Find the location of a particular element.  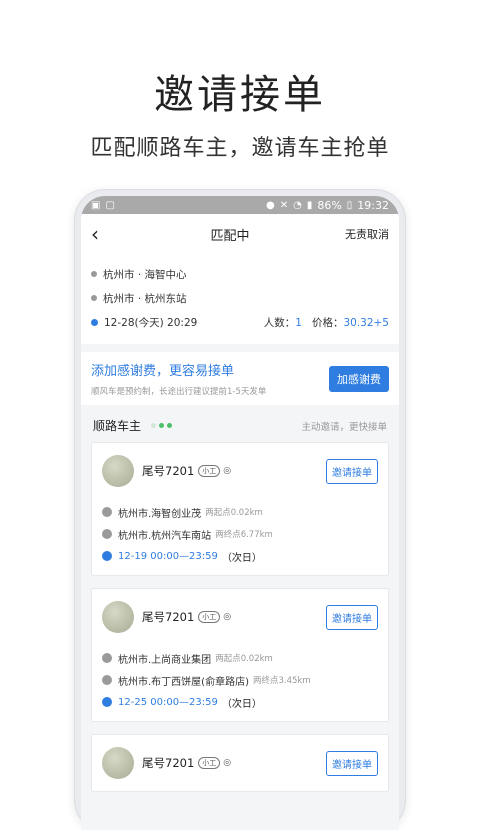

start-dot-icon is located at coordinates (94, 274).